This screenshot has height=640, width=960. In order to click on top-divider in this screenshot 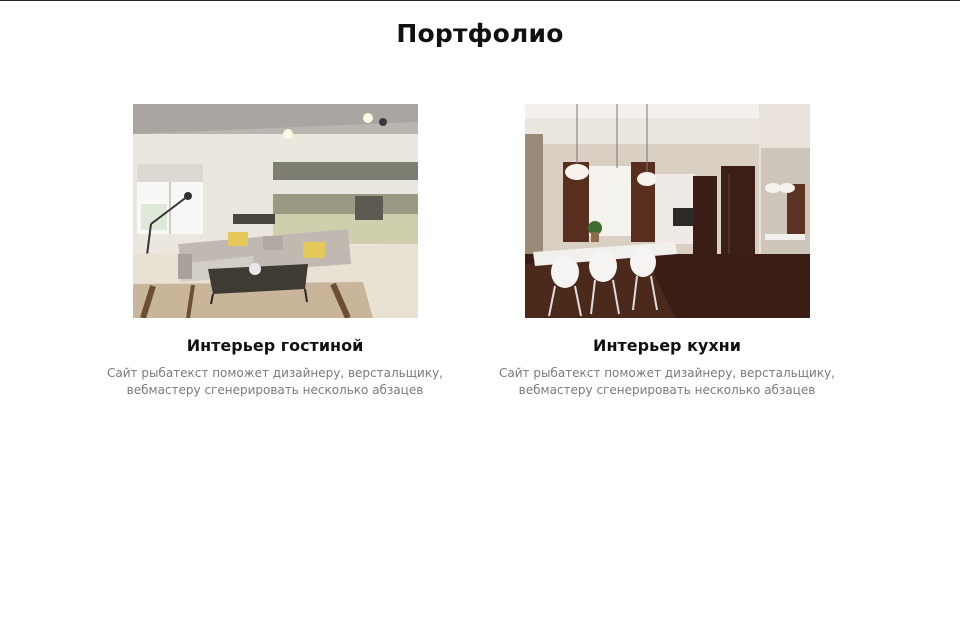, I will do `click(480, 0)`.